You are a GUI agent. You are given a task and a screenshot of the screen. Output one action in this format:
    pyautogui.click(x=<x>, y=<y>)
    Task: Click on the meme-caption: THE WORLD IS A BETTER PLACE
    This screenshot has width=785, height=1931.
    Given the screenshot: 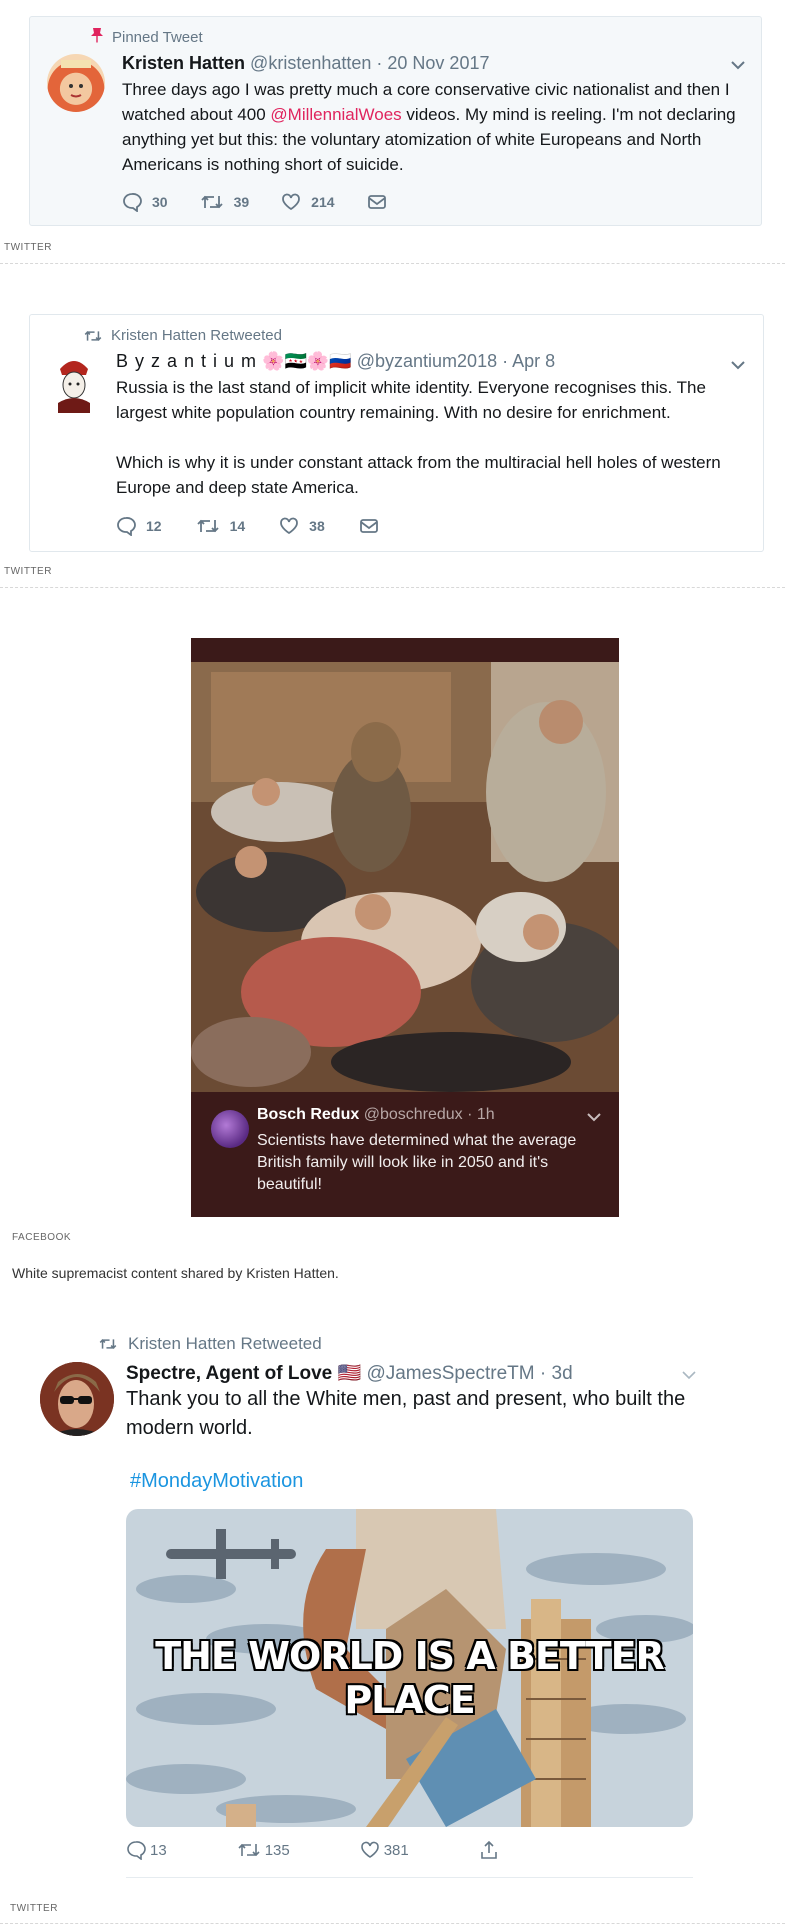 What is the action you would take?
    pyautogui.click(x=410, y=1678)
    